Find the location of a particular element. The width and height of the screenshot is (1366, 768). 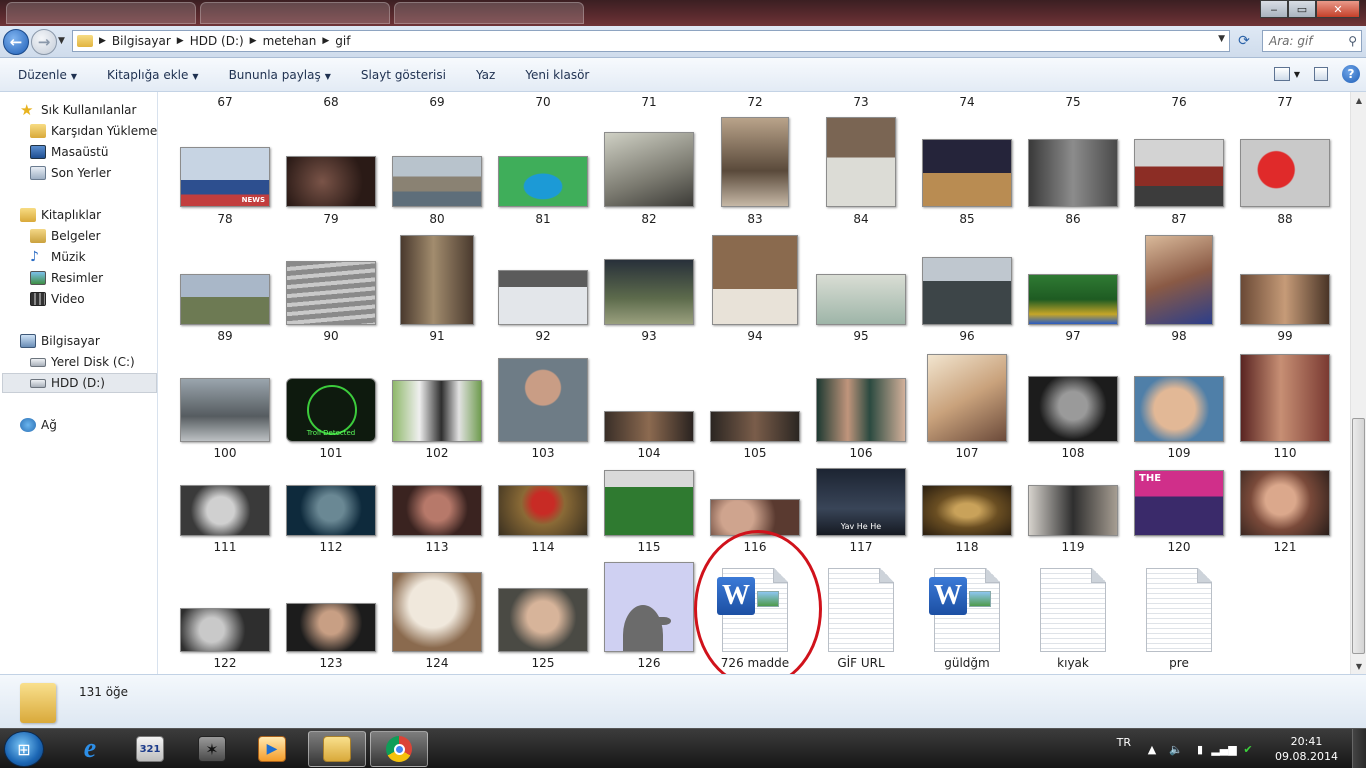

list-item: 108 is located at coordinates (1073, 406).